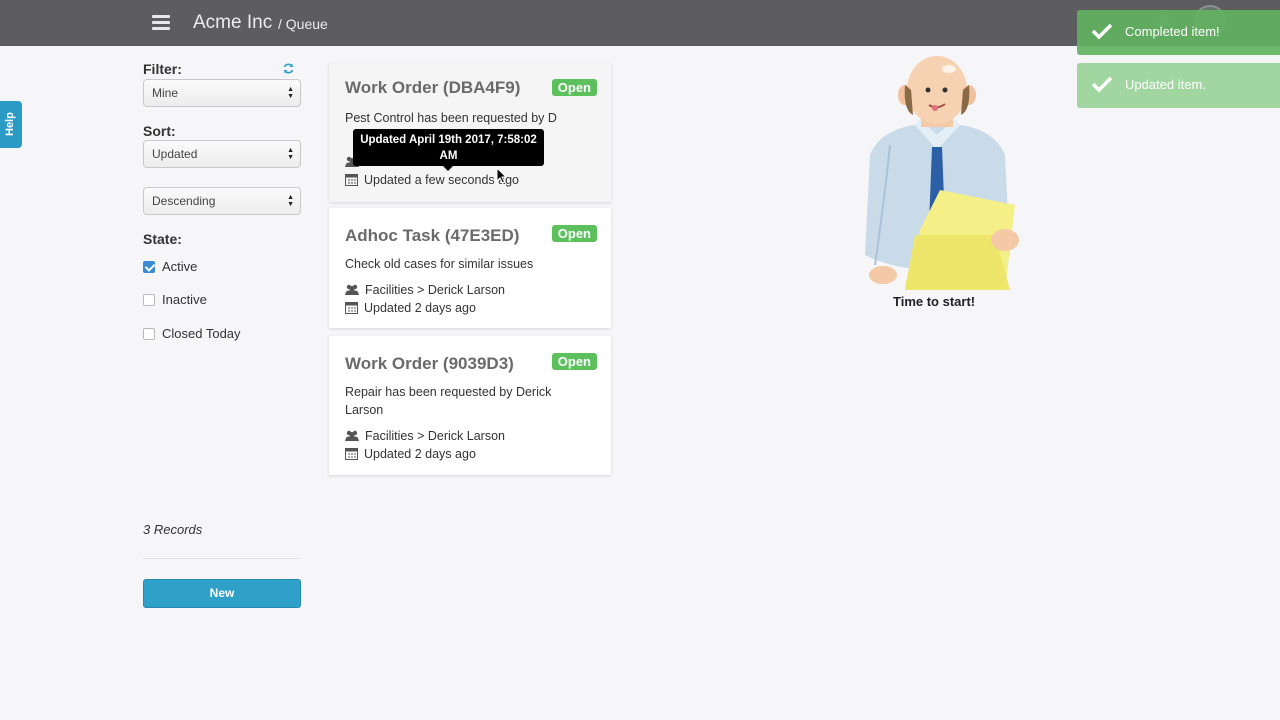 The image size is (1280, 720). I want to click on filter-label: Filter:, so click(162, 69).